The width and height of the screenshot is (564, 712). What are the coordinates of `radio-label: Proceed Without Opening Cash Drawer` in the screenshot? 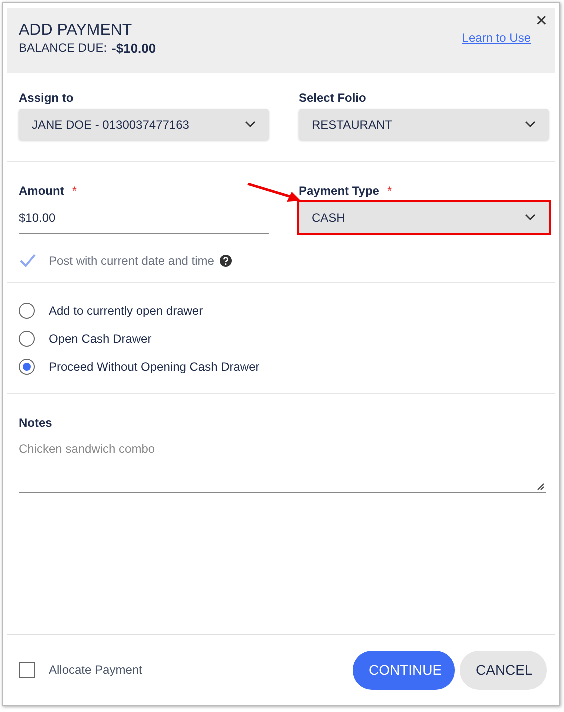 It's located at (154, 367).